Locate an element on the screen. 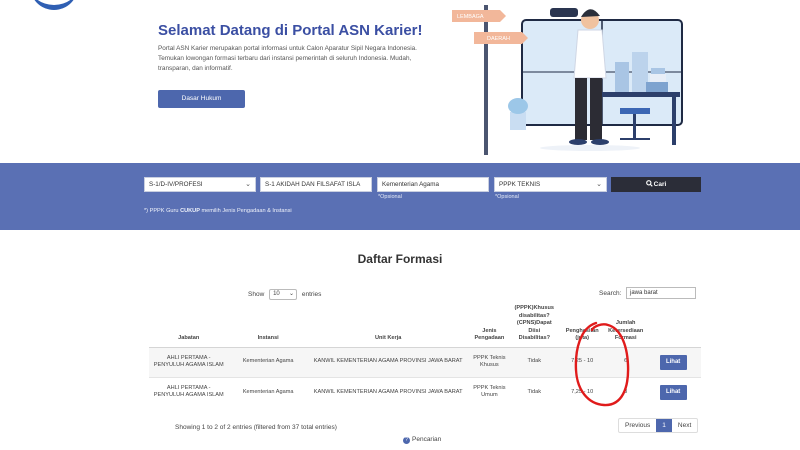 The height and width of the screenshot is (450, 800). jurusan-input: S-1 AKIDAH DAN FILSAFAT ISLA is located at coordinates (316, 184).